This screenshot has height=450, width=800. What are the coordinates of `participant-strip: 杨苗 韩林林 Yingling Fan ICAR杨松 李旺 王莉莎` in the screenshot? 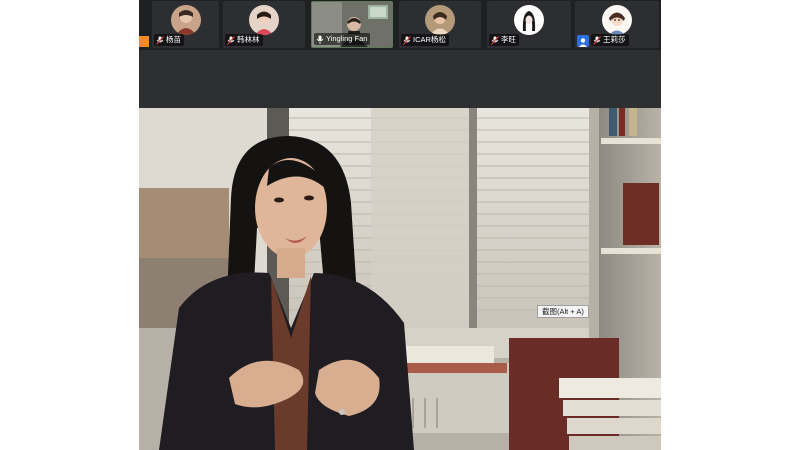 It's located at (400, 25).